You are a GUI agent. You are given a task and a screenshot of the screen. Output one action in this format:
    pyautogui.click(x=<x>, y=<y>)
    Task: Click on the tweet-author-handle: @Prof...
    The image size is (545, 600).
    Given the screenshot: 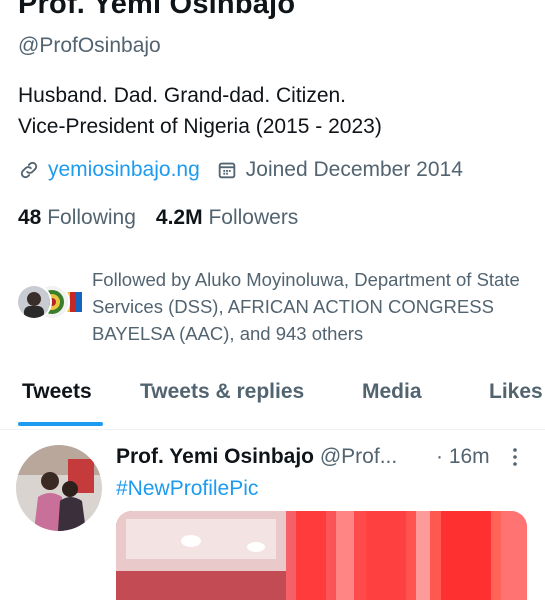 What is the action you would take?
    pyautogui.click(x=358, y=456)
    